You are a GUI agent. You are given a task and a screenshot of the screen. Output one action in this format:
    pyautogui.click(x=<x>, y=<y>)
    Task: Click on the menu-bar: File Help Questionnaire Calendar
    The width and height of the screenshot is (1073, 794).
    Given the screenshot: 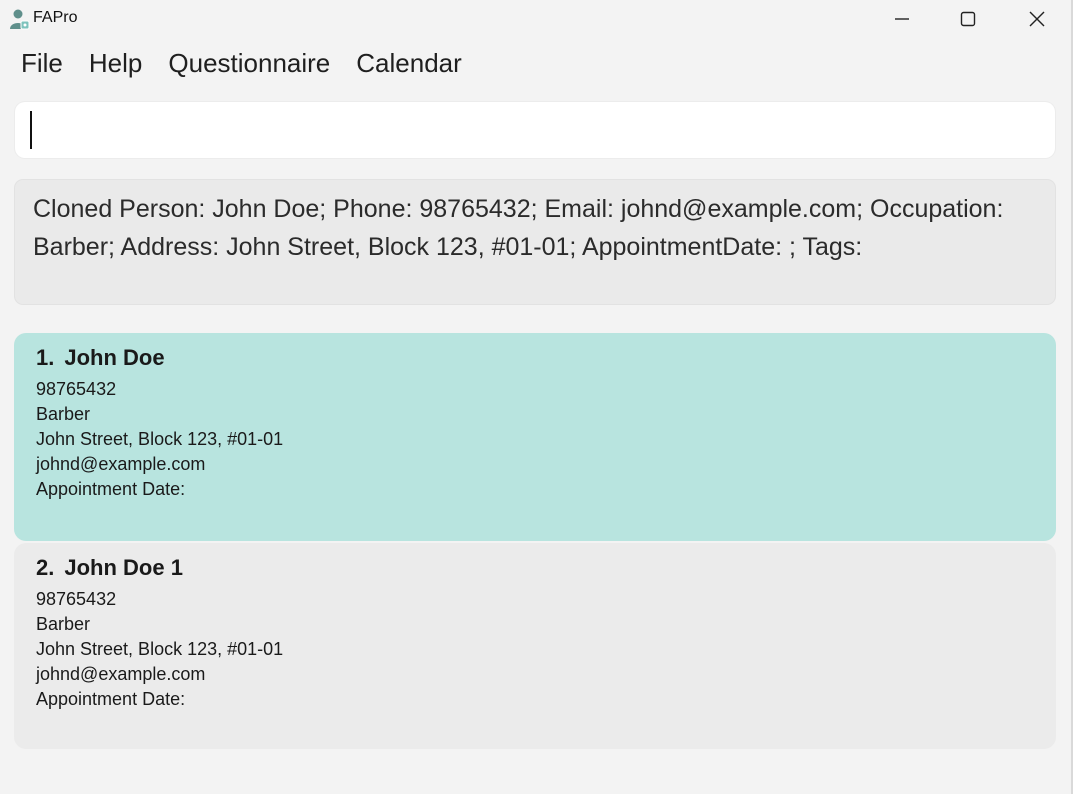 What is the action you would take?
    pyautogui.click(x=241, y=66)
    